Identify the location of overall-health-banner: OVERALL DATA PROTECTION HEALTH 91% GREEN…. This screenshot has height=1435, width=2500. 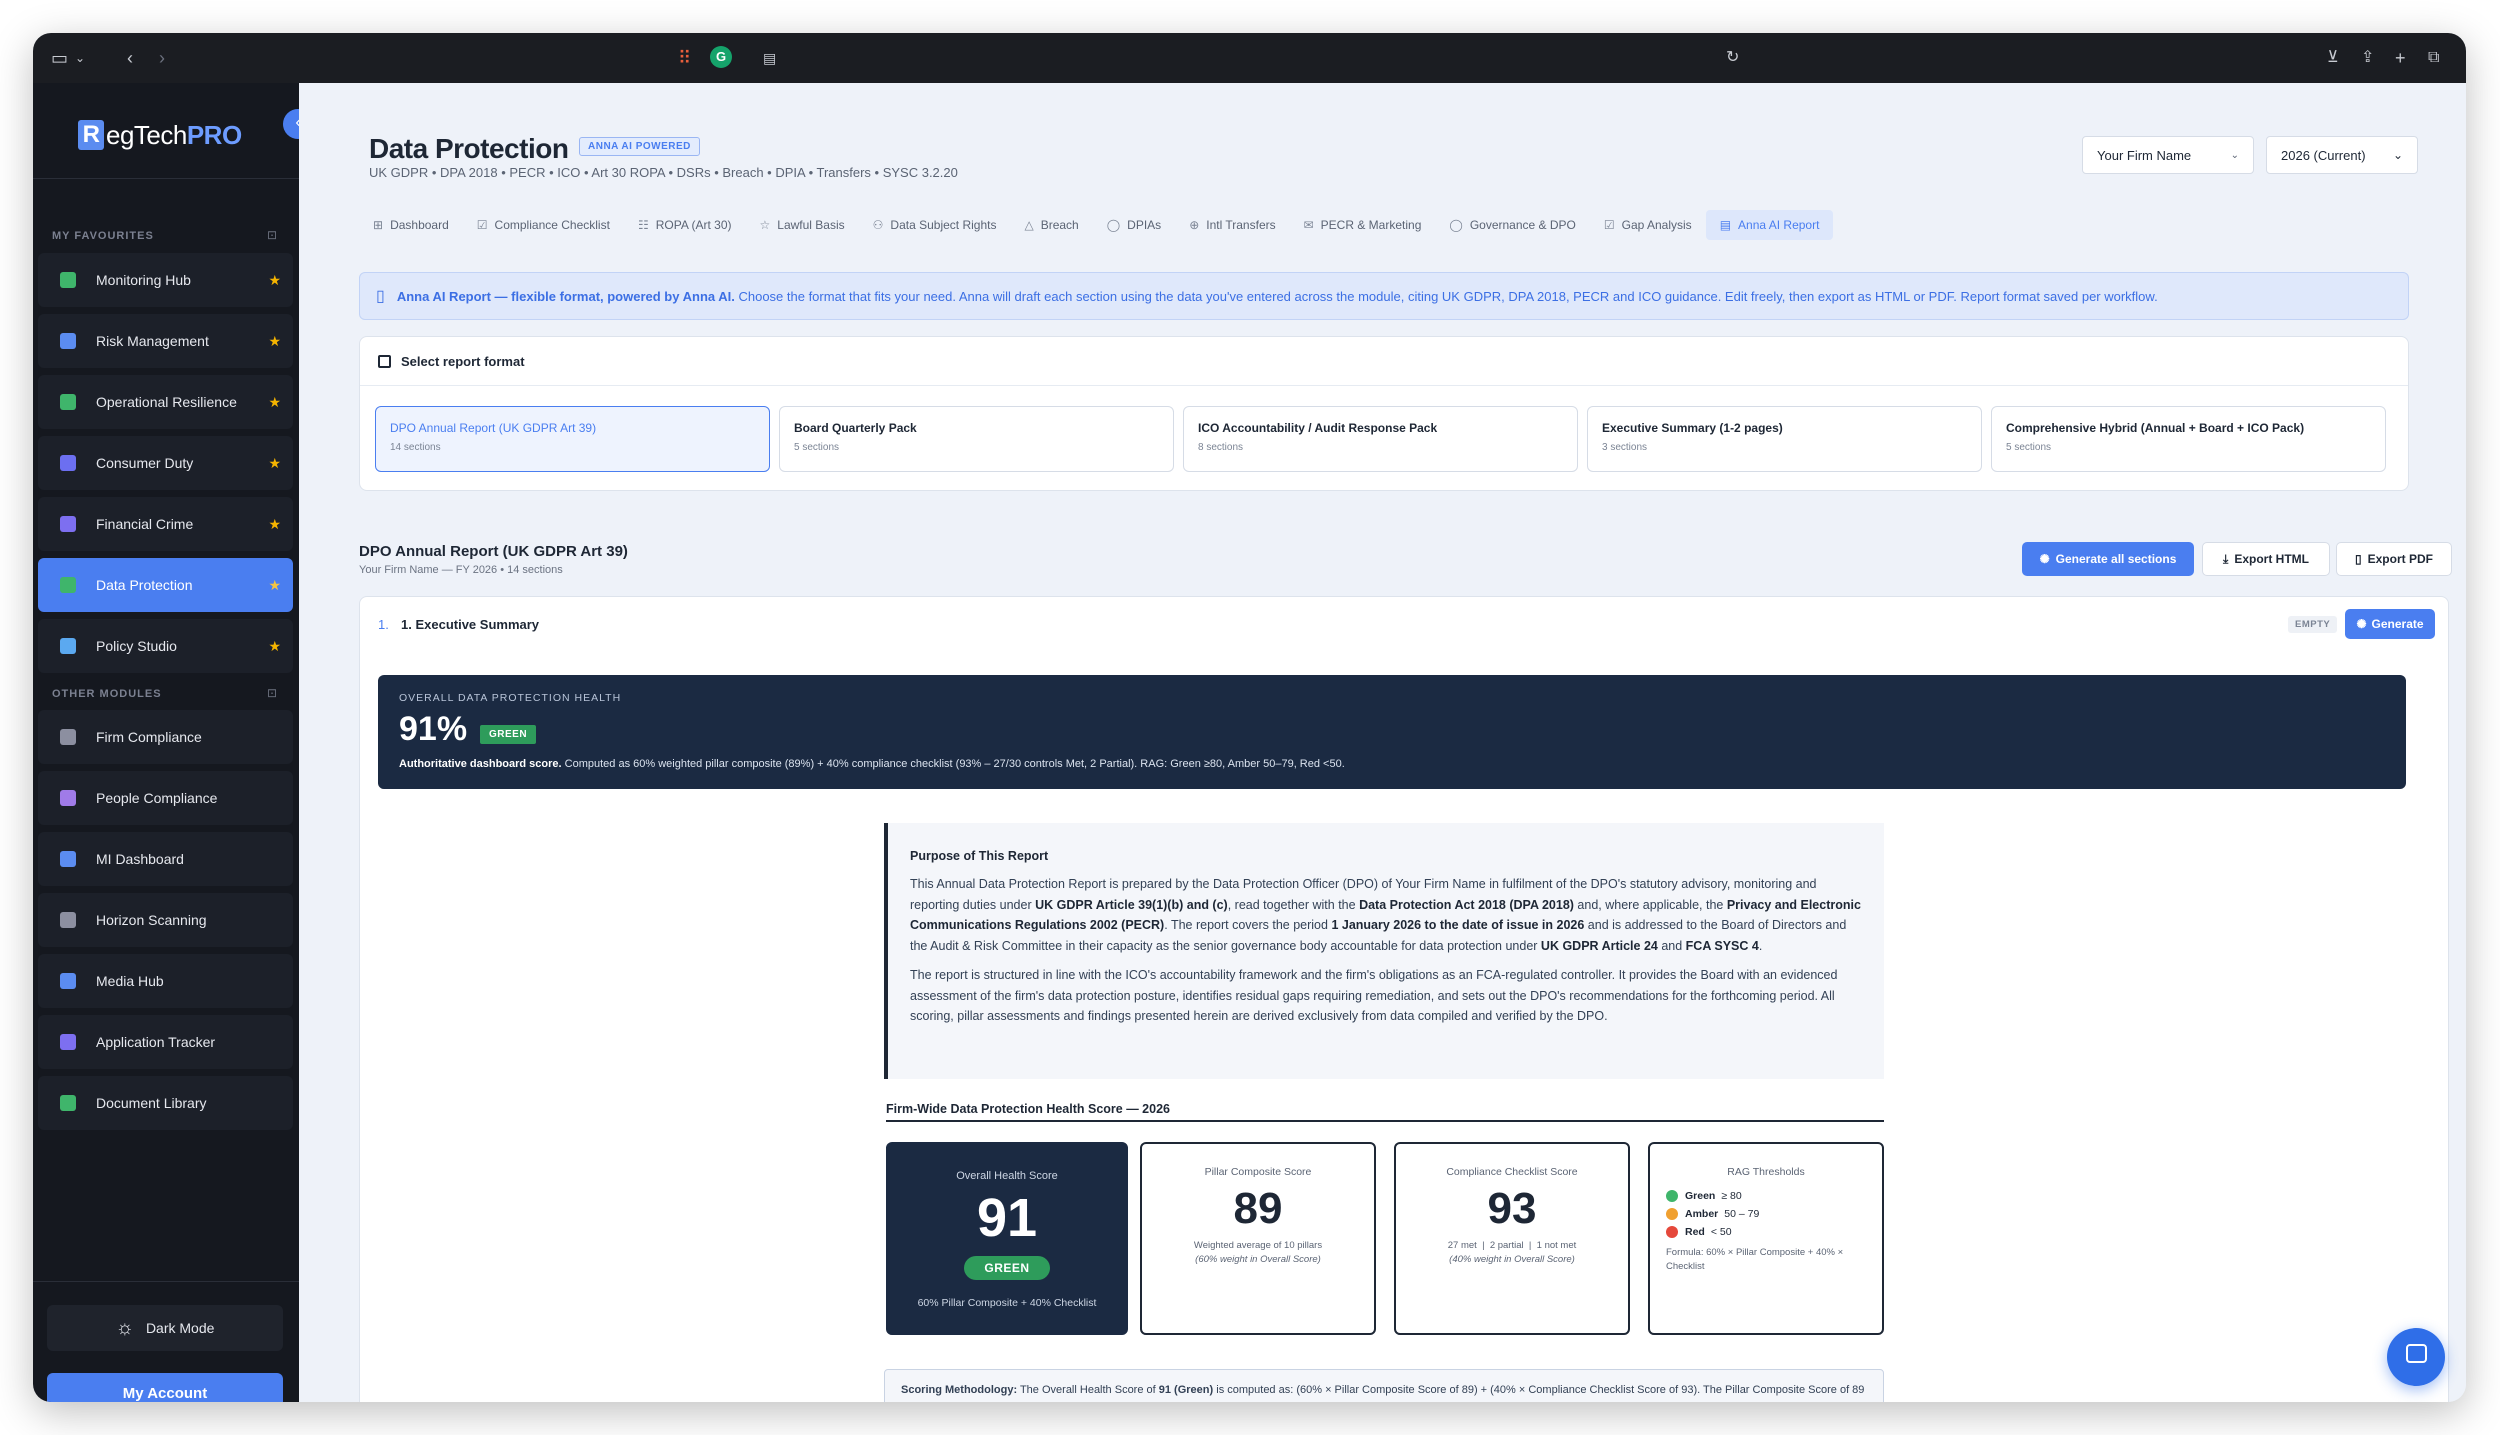
(1392, 732).